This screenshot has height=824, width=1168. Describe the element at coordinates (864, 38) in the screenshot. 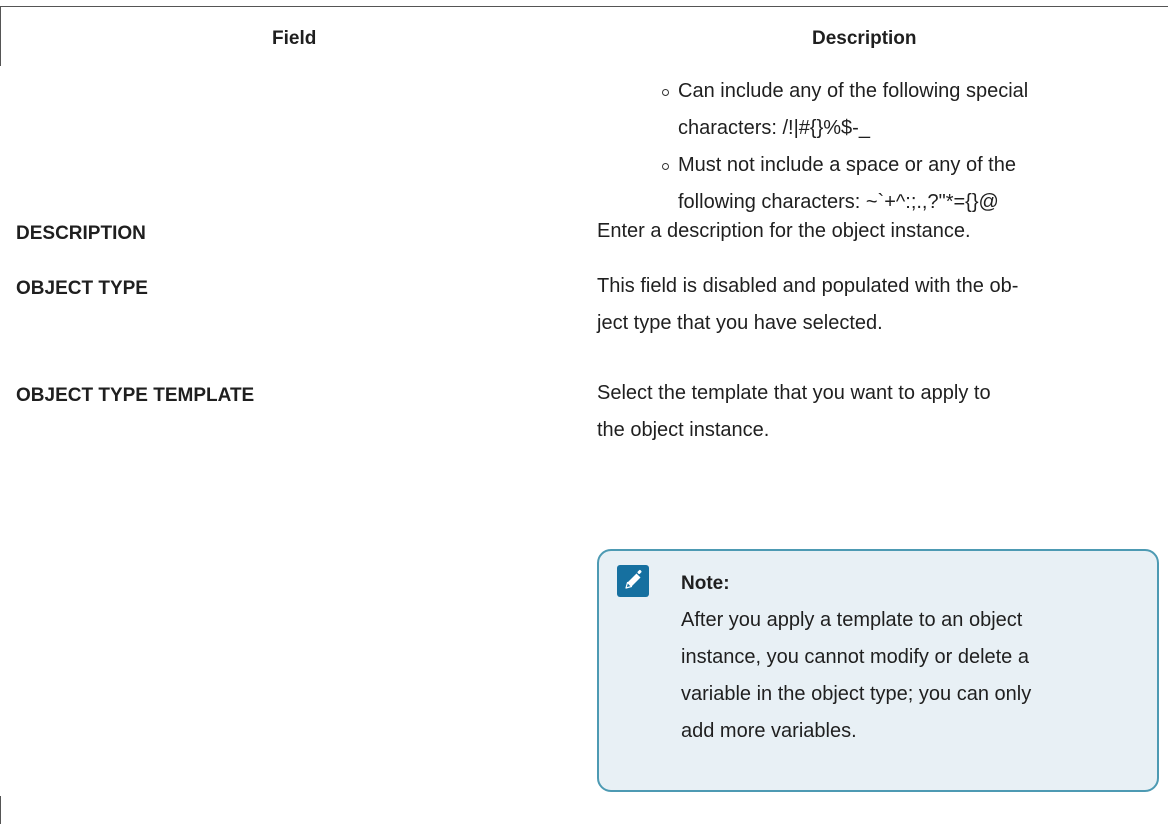

I see `column-header-description: Description` at that location.